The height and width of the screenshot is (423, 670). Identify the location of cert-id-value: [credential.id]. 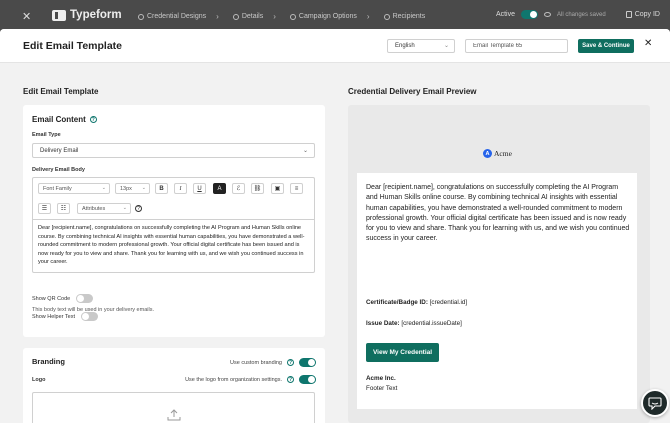
(448, 302).